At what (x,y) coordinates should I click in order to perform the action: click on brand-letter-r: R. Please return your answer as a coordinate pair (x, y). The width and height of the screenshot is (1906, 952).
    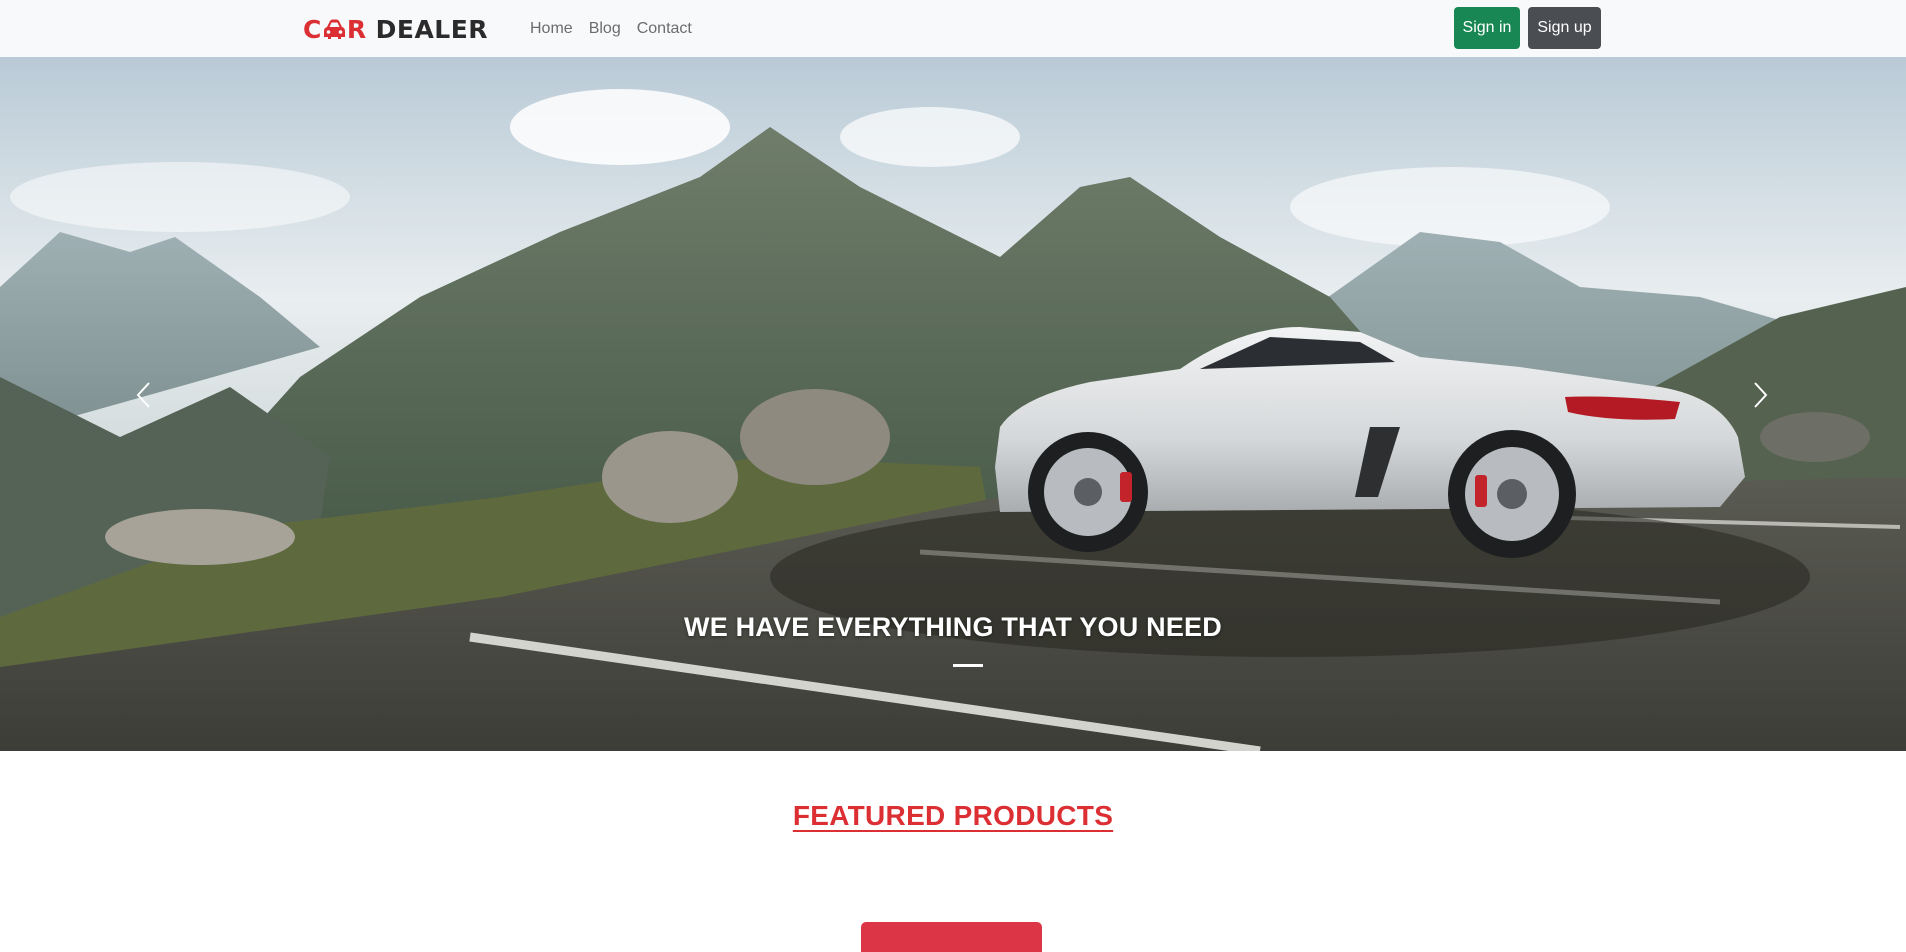
    Looking at the image, I should click on (356, 29).